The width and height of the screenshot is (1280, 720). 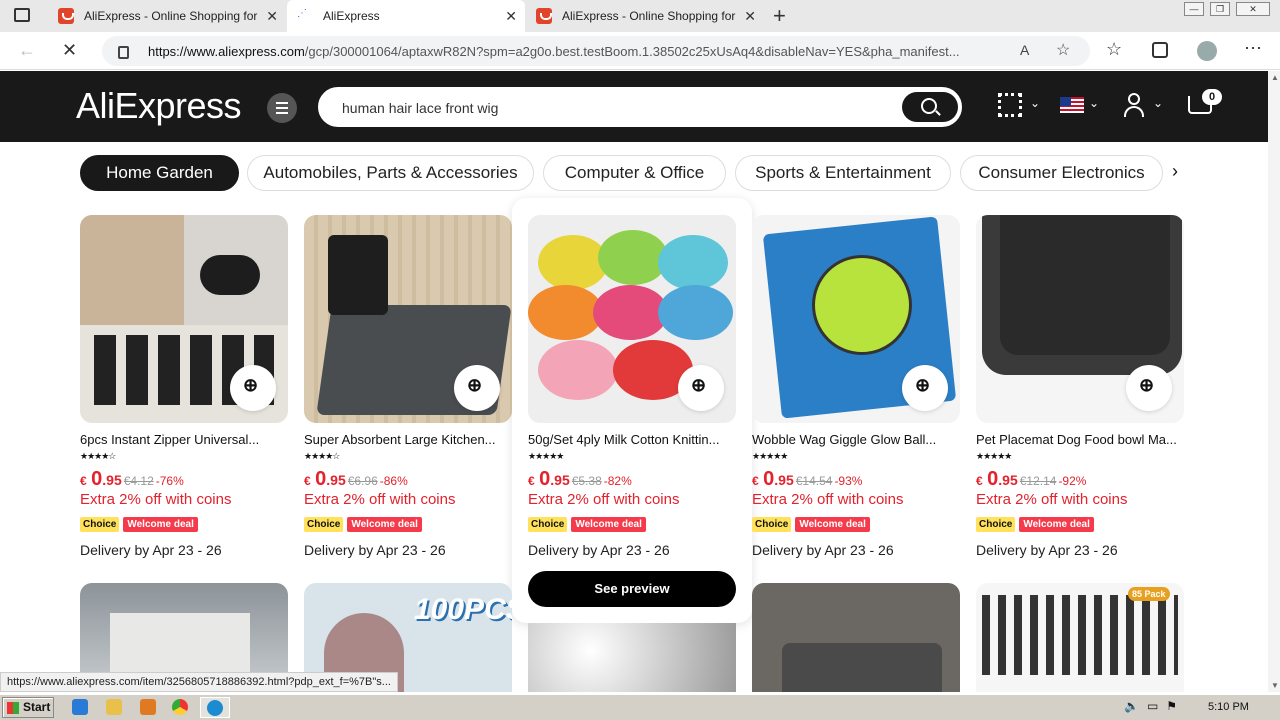 What do you see at coordinates (1175, 171) in the screenshot?
I see `chevron-right-icon: ›` at bounding box center [1175, 171].